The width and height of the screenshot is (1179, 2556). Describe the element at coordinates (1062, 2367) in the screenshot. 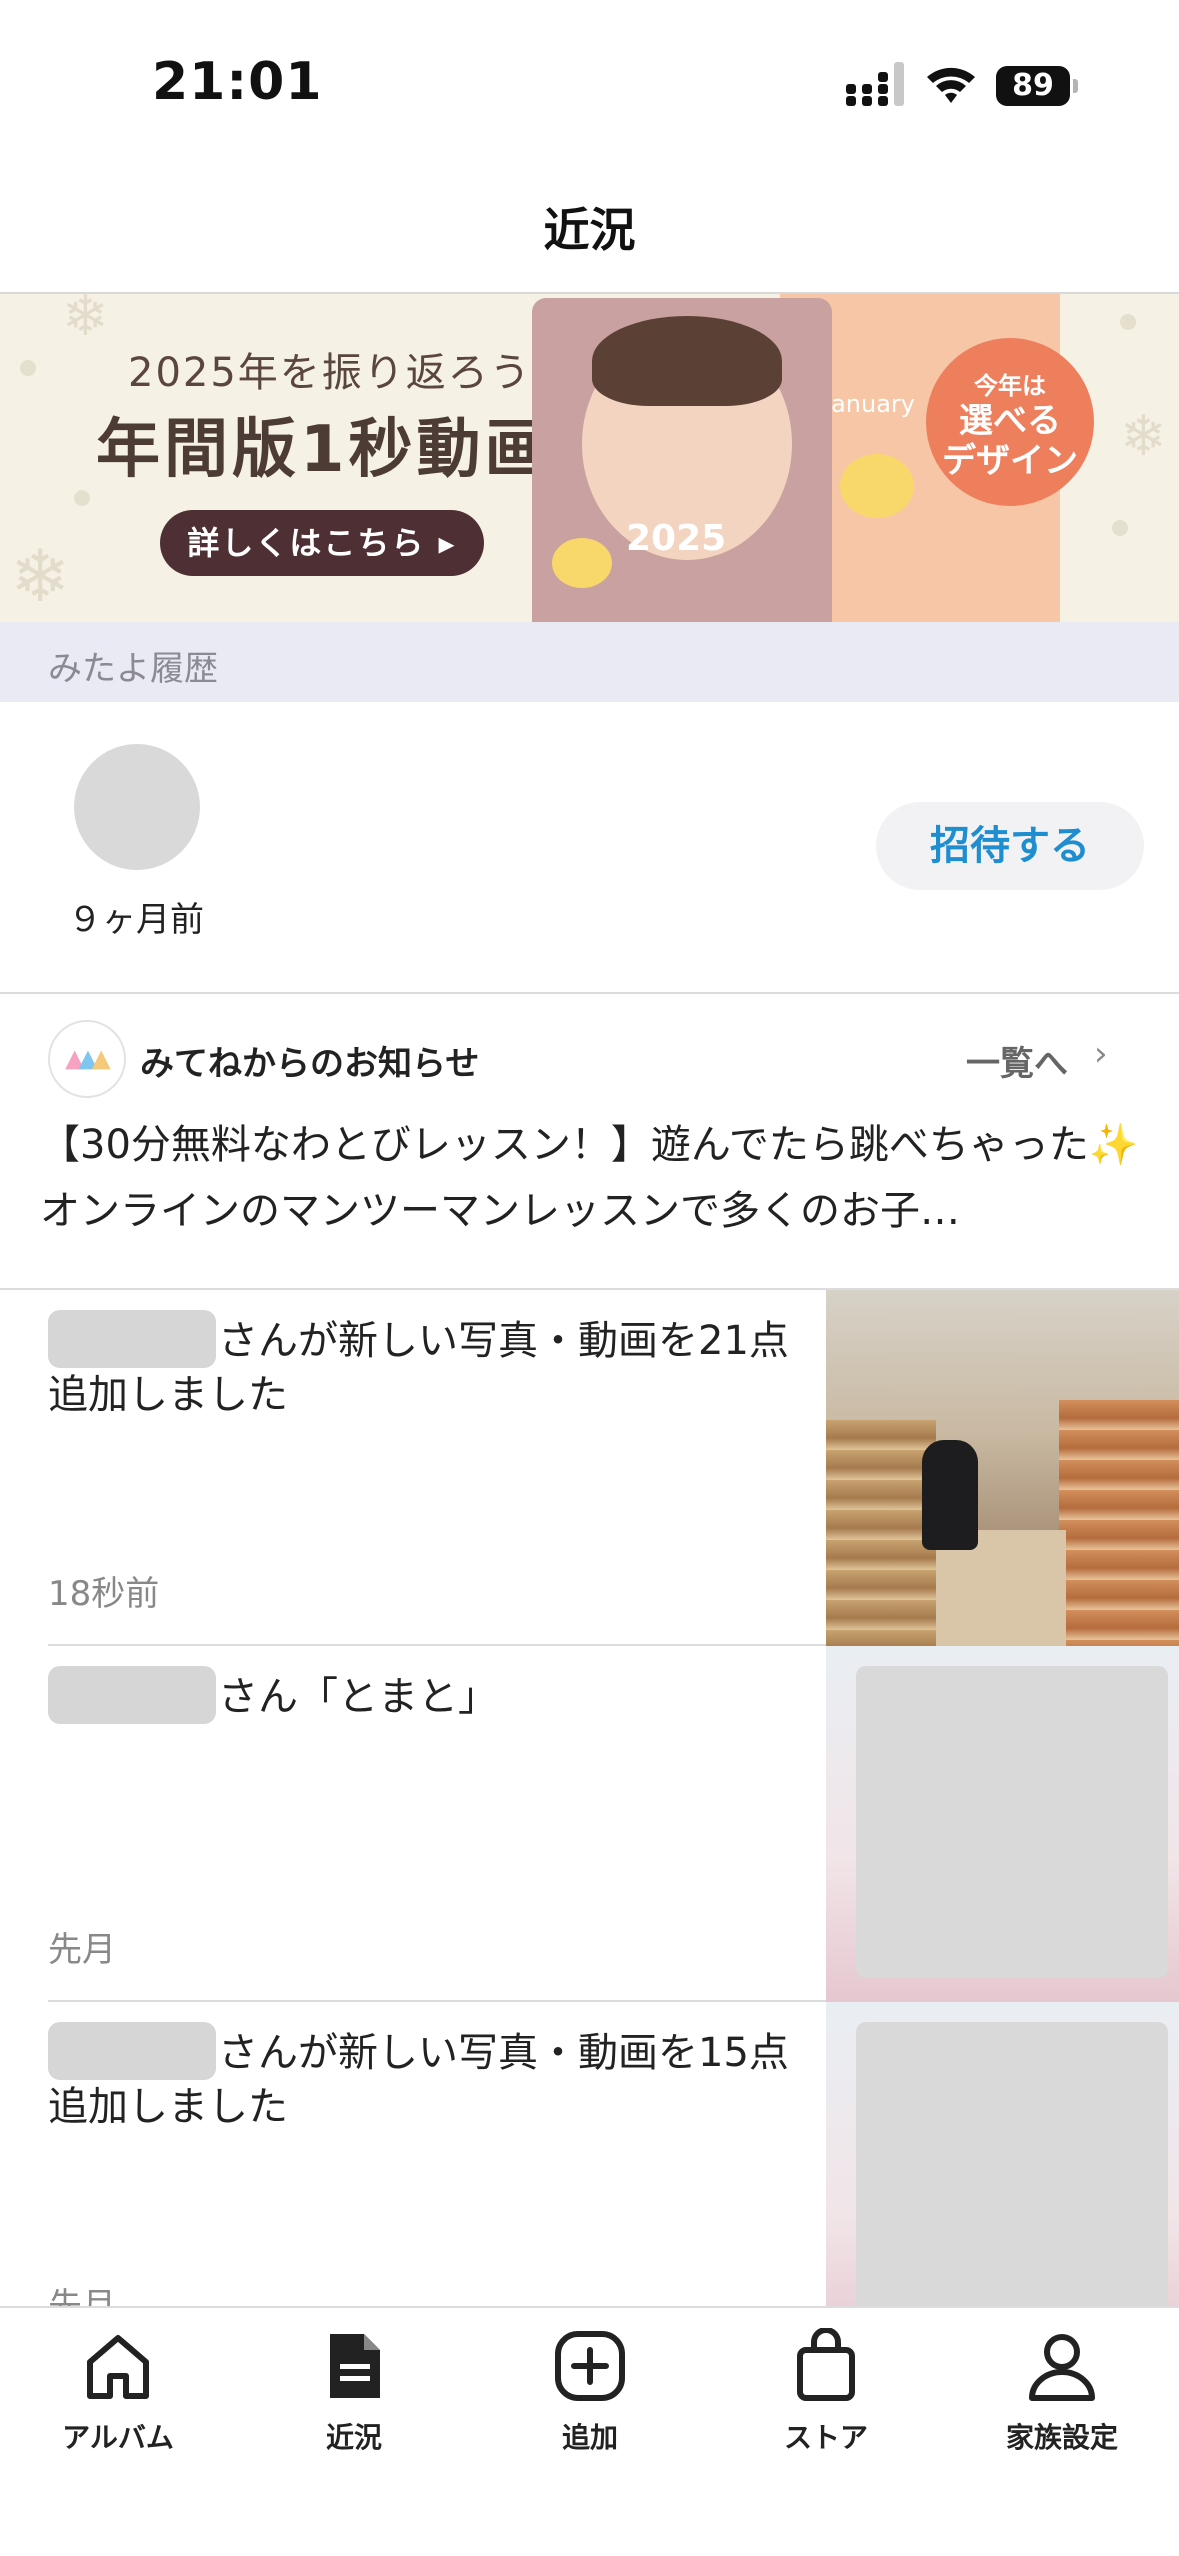

I see `person-icon` at that location.